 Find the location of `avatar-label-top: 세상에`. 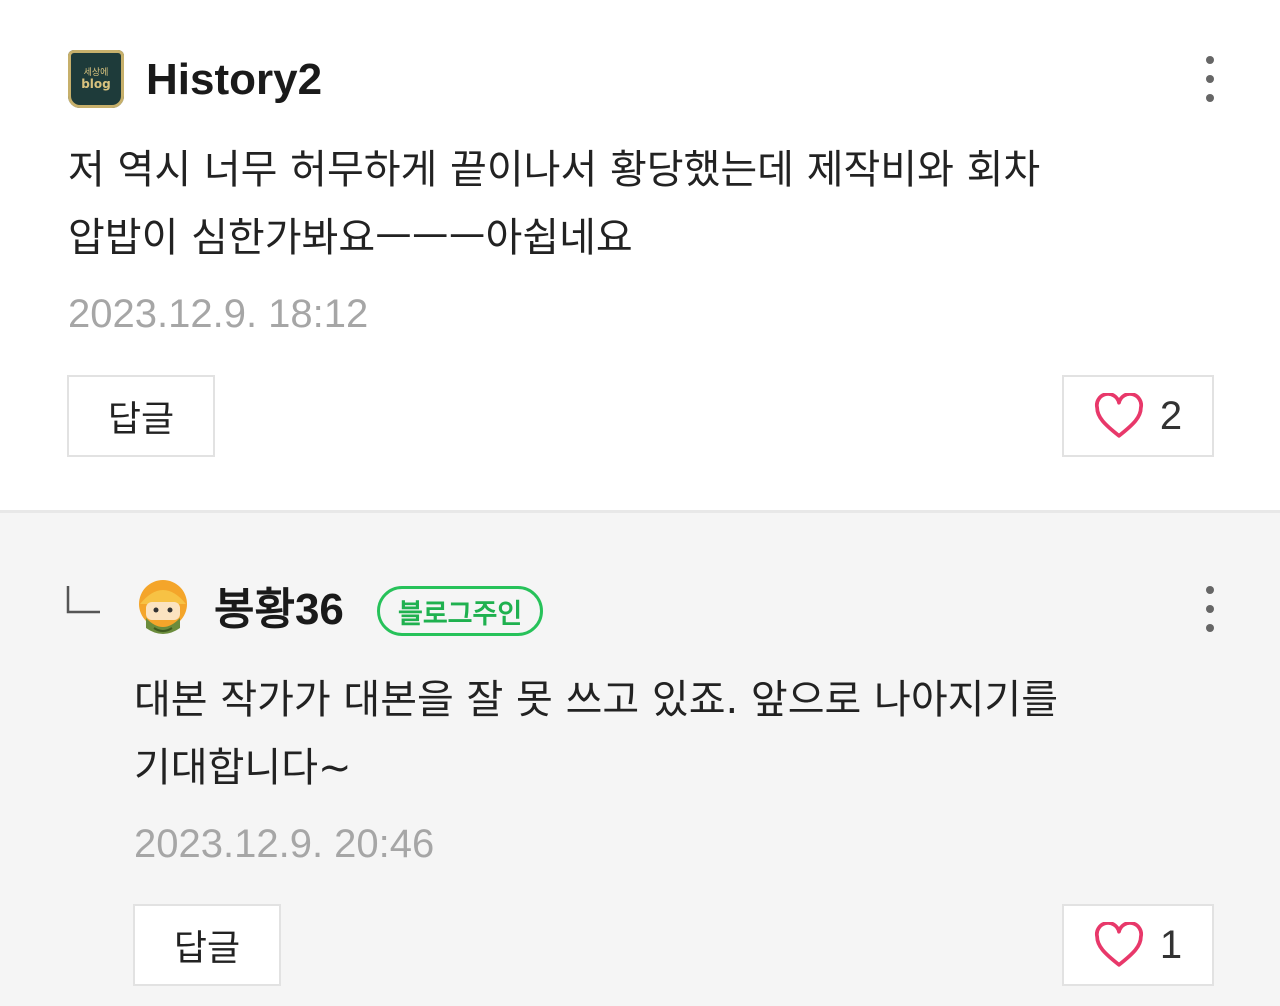

avatar-label-top: 세상에 is located at coordinates (96, 72).